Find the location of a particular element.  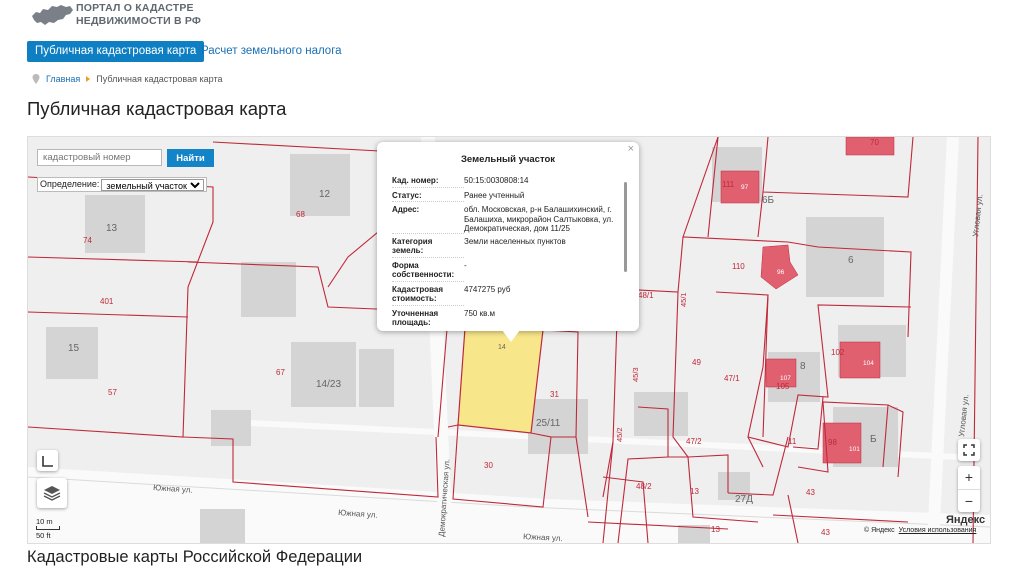

map-scale: 10 m 50 ft is located at coordinates (48, 528).